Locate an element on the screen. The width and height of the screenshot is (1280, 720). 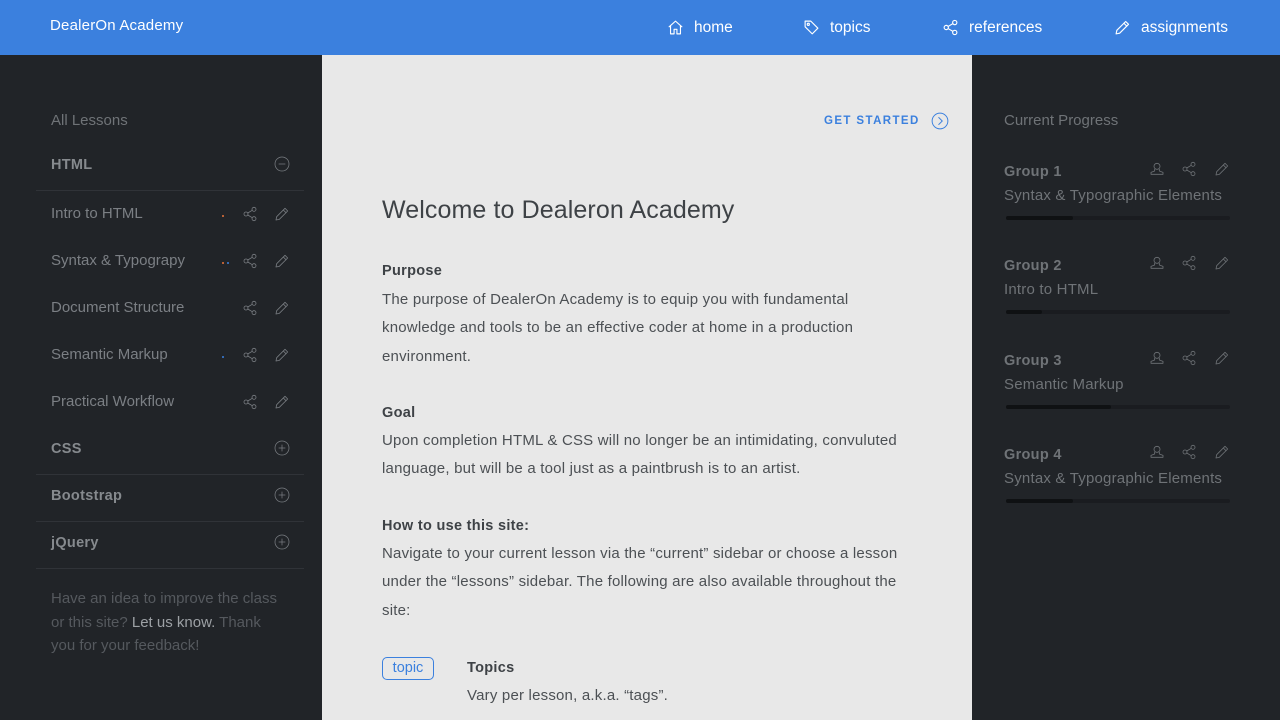
nav-home: home is located at coordinates (700, 27).